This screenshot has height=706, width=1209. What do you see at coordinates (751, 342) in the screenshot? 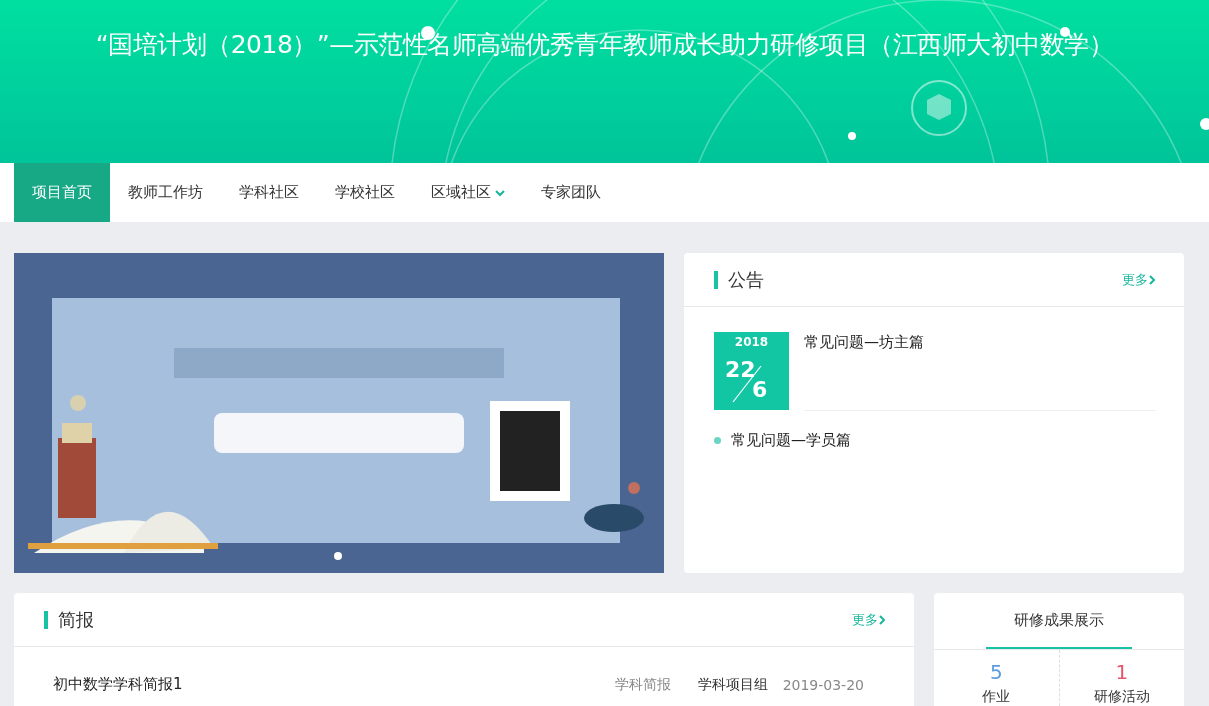
I see `date-year: 2018` at bounding box center [751, 342].